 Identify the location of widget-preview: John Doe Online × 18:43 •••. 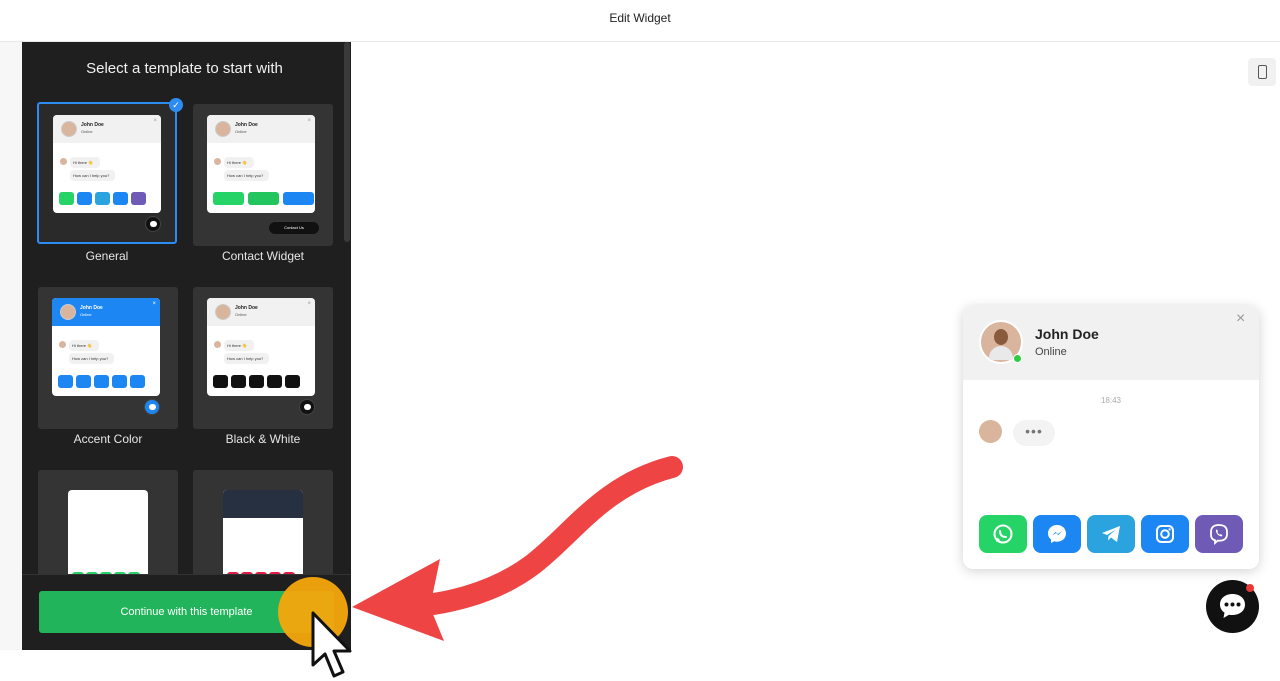
(1111, 437).